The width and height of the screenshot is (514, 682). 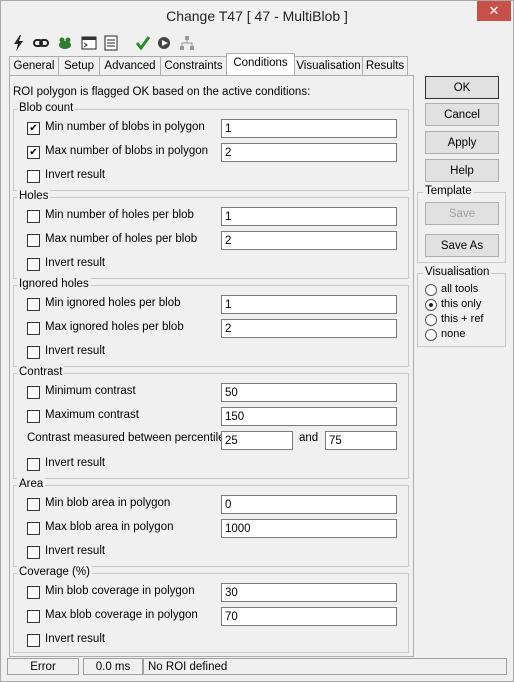 I want to click on group-title: Contrast, so click(x=41, y=372).